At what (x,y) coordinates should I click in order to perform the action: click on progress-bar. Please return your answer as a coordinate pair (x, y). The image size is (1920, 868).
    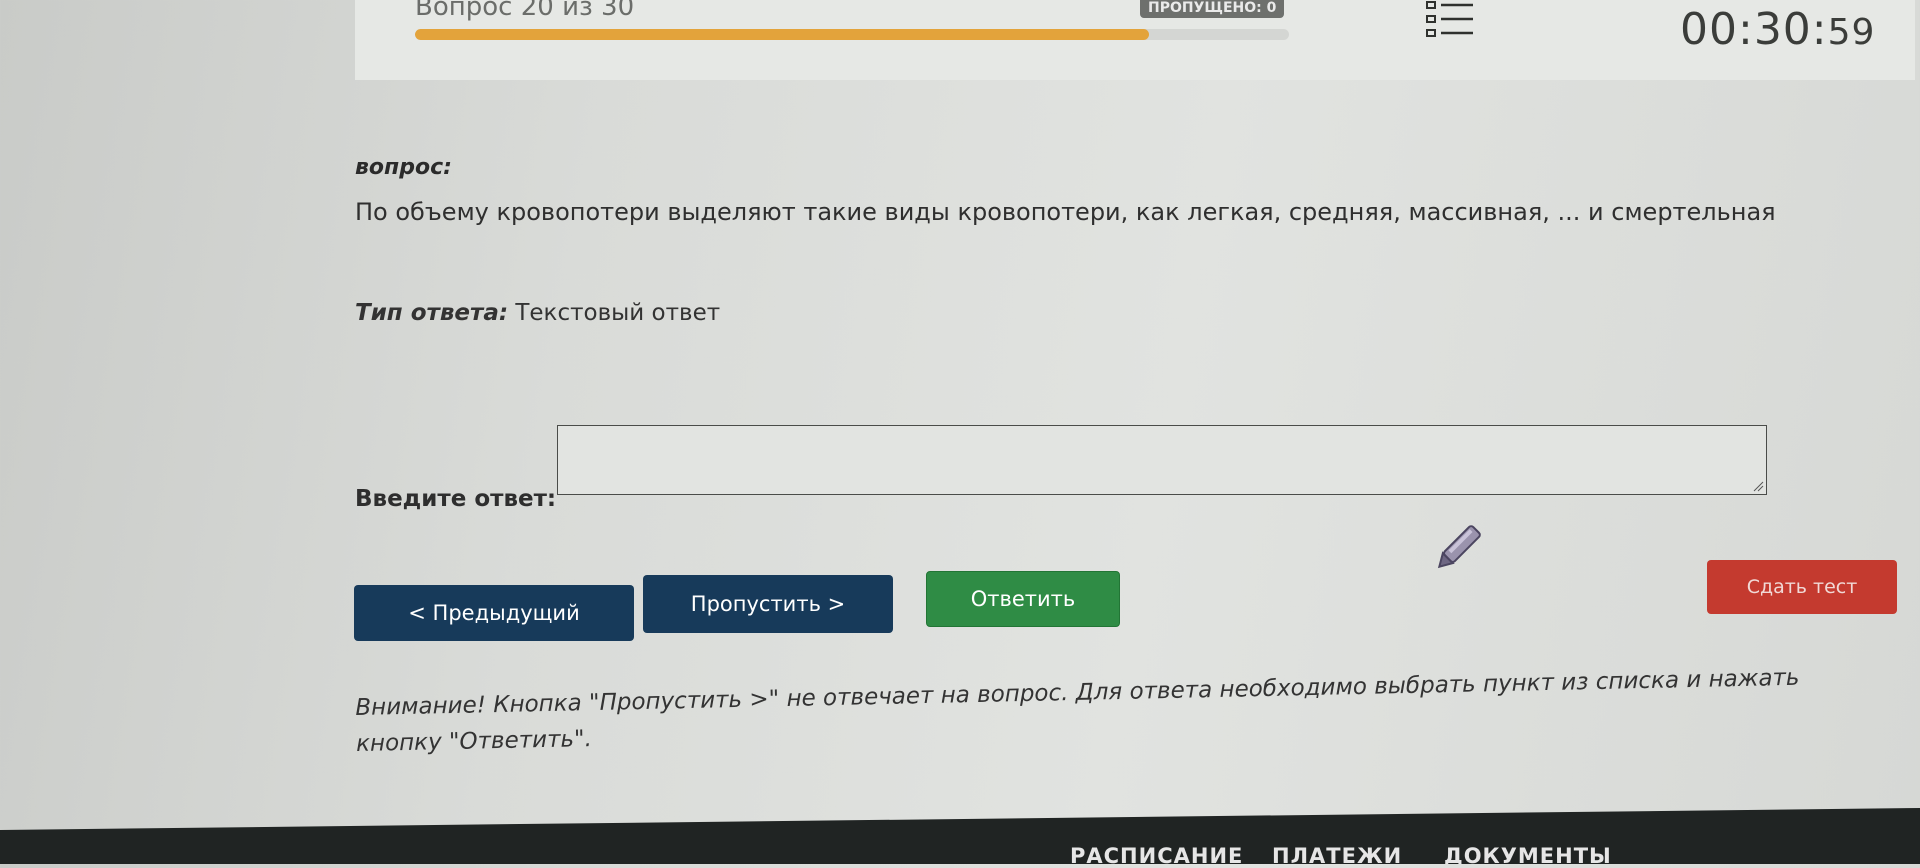
    Looking at the image, I should click on (852, 34).